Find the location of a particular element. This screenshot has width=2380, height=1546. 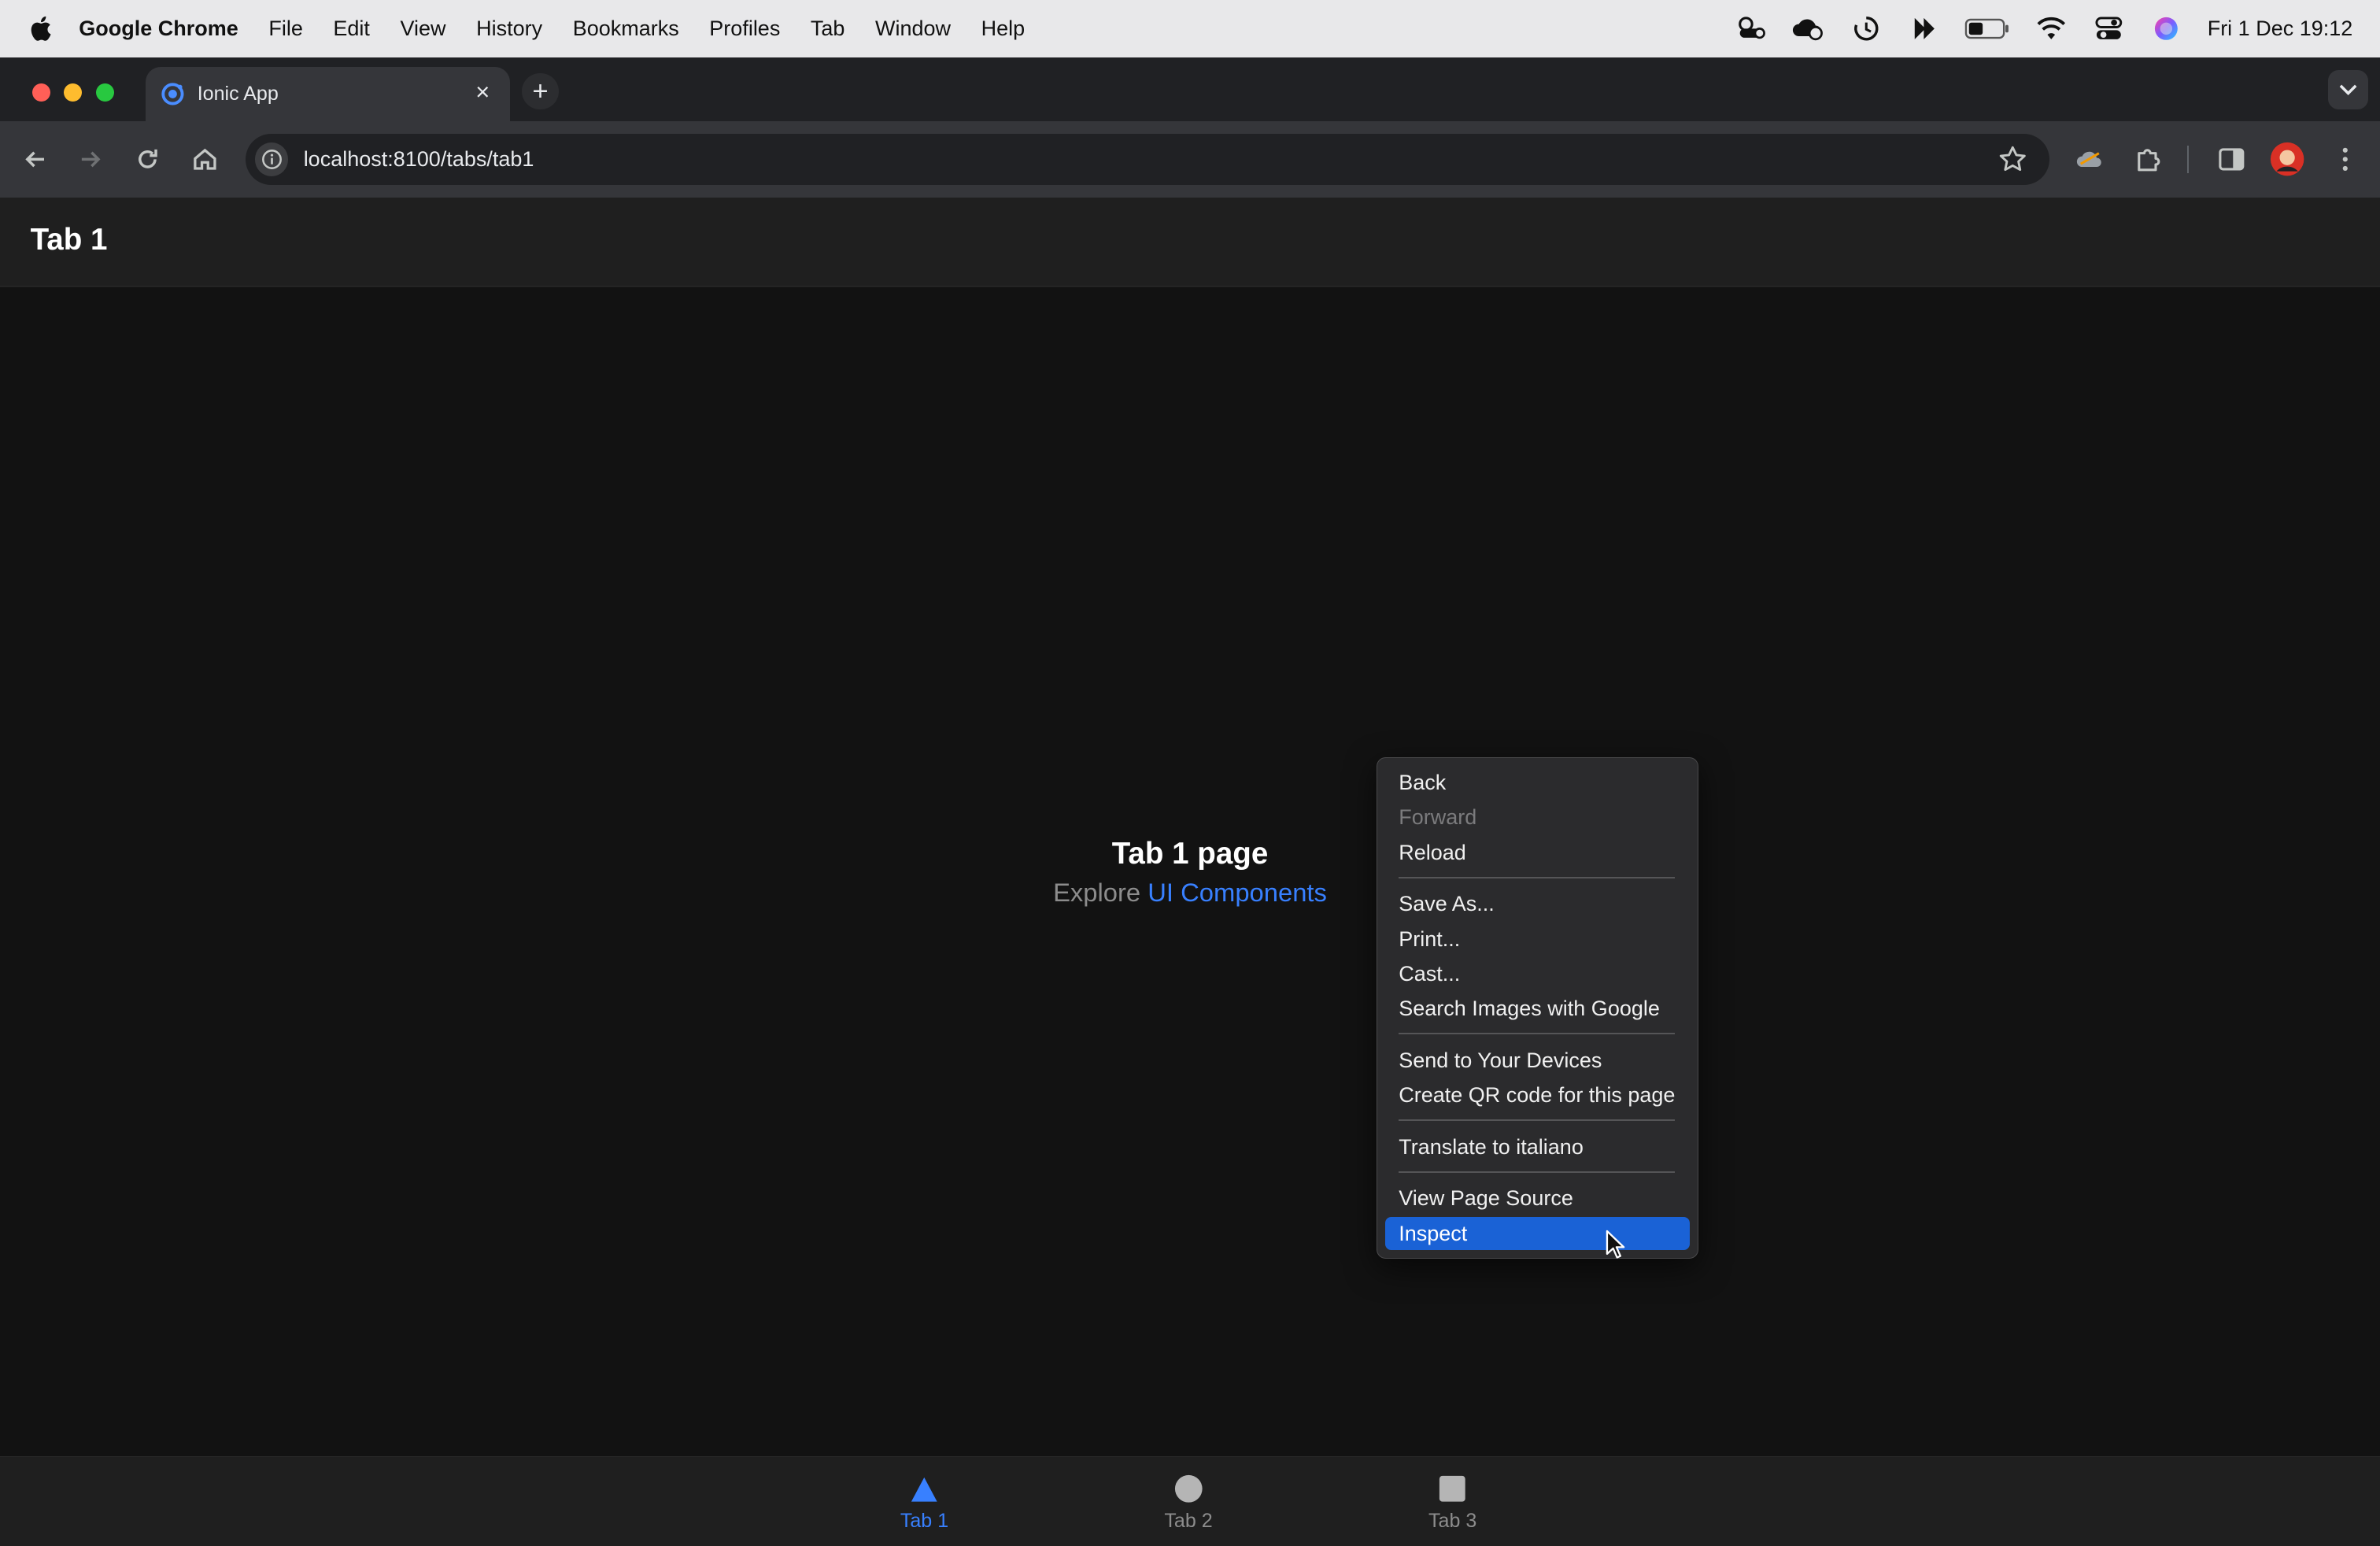

tab-button-tab1: Tab 1 is located at coordinates (924, 1502).